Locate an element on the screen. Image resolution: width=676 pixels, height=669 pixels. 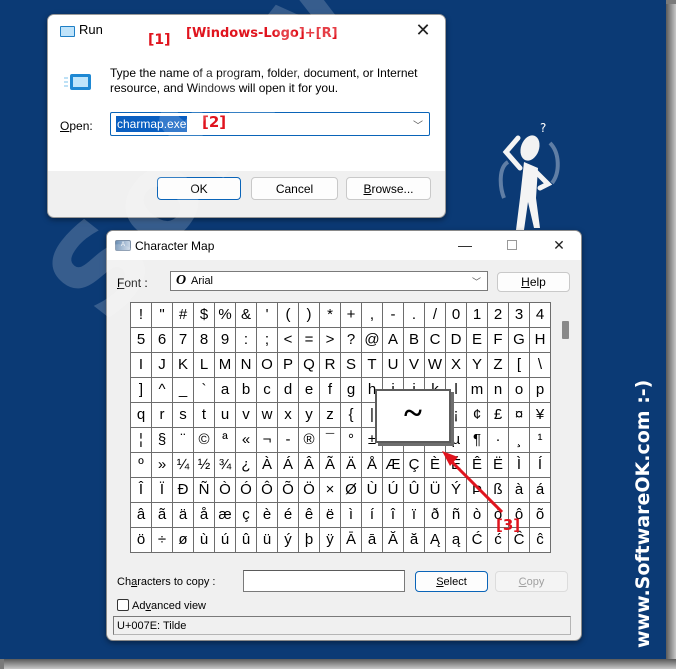
character-cell: Ą is located at coordinates (435, 540).